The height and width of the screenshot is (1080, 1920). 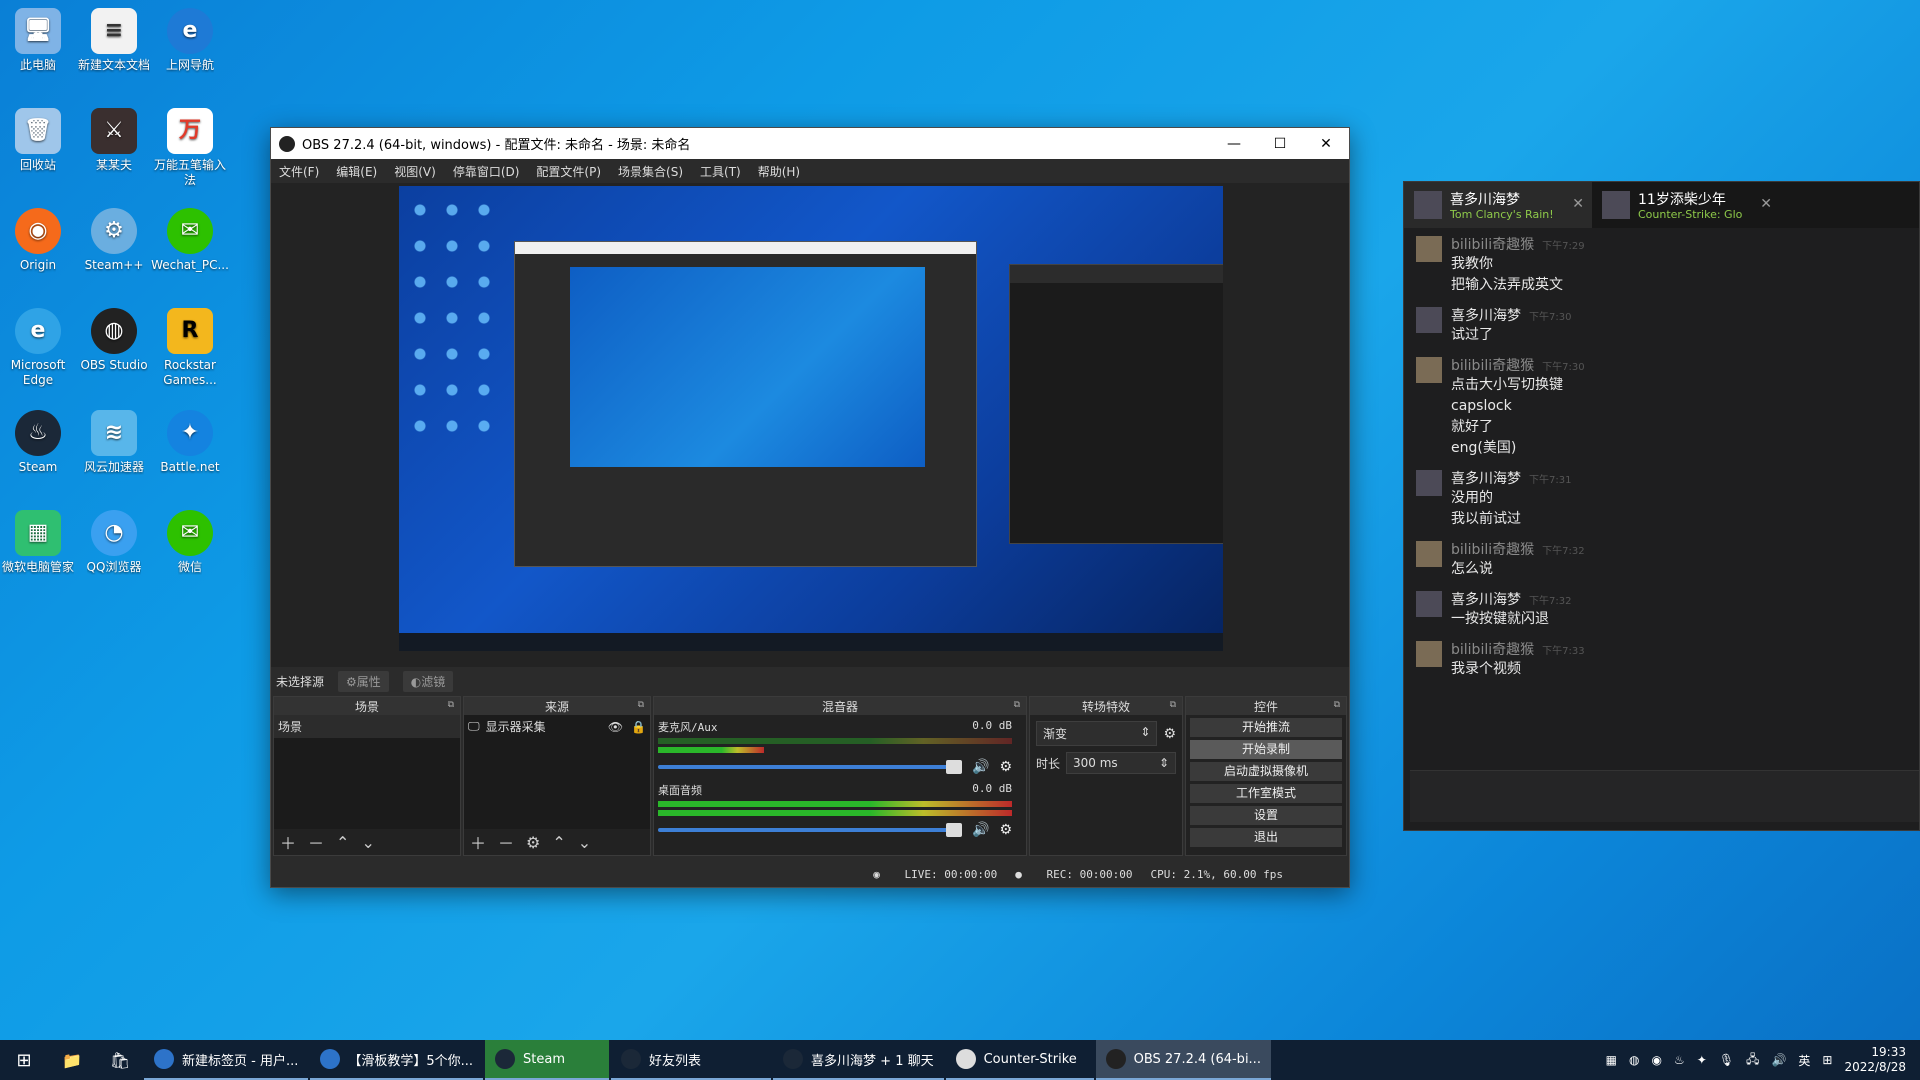 I want to click on volume-icon: 🔊, so click(x=1778, y=1060).